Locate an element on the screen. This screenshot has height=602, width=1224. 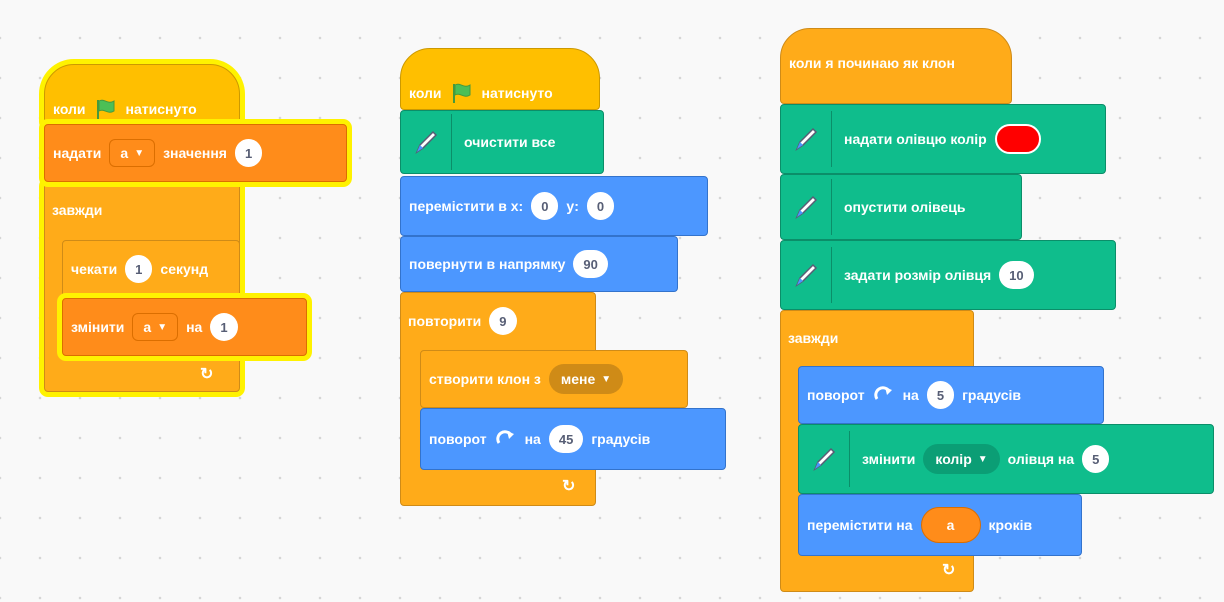
turn-right-block: поворот на 45 градусів is located at coordinates (573, 439).